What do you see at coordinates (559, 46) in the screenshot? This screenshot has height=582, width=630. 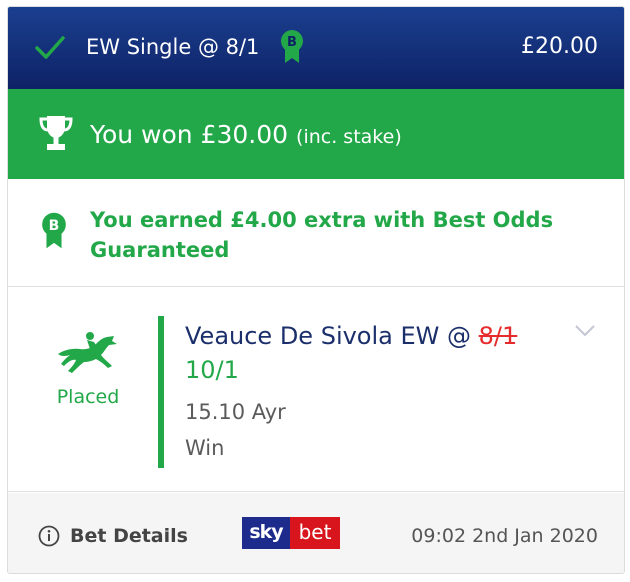 I see `stake-amount: £20.00` at bounding box center [559, 46].